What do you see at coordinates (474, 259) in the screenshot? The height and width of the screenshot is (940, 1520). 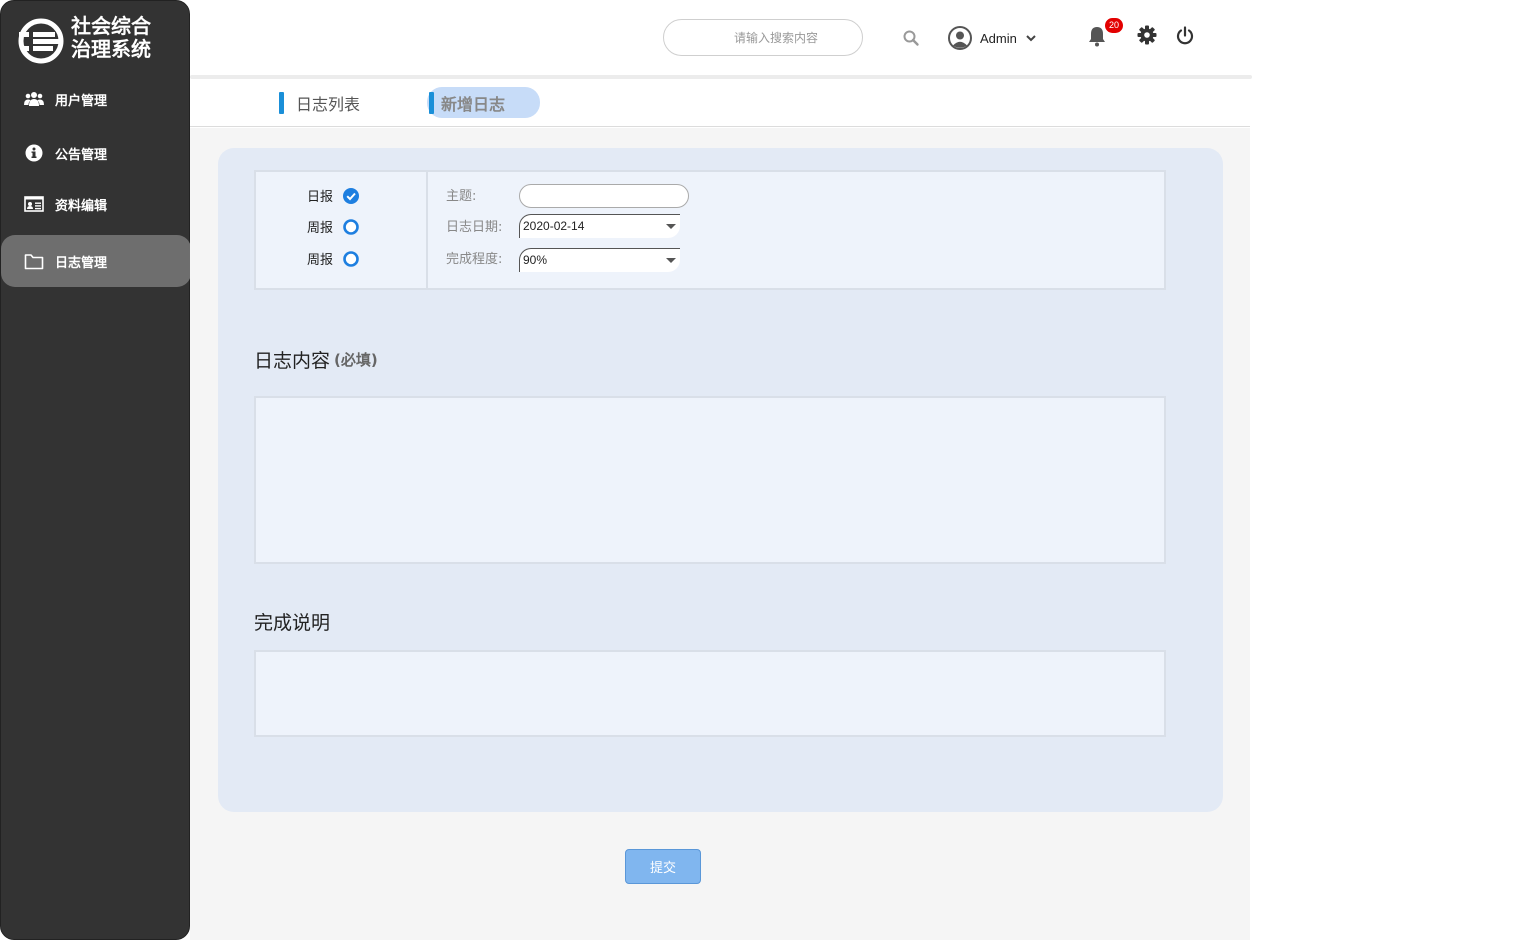 I see `progress-label: 完成程度:` at bounding box center [474, 259].